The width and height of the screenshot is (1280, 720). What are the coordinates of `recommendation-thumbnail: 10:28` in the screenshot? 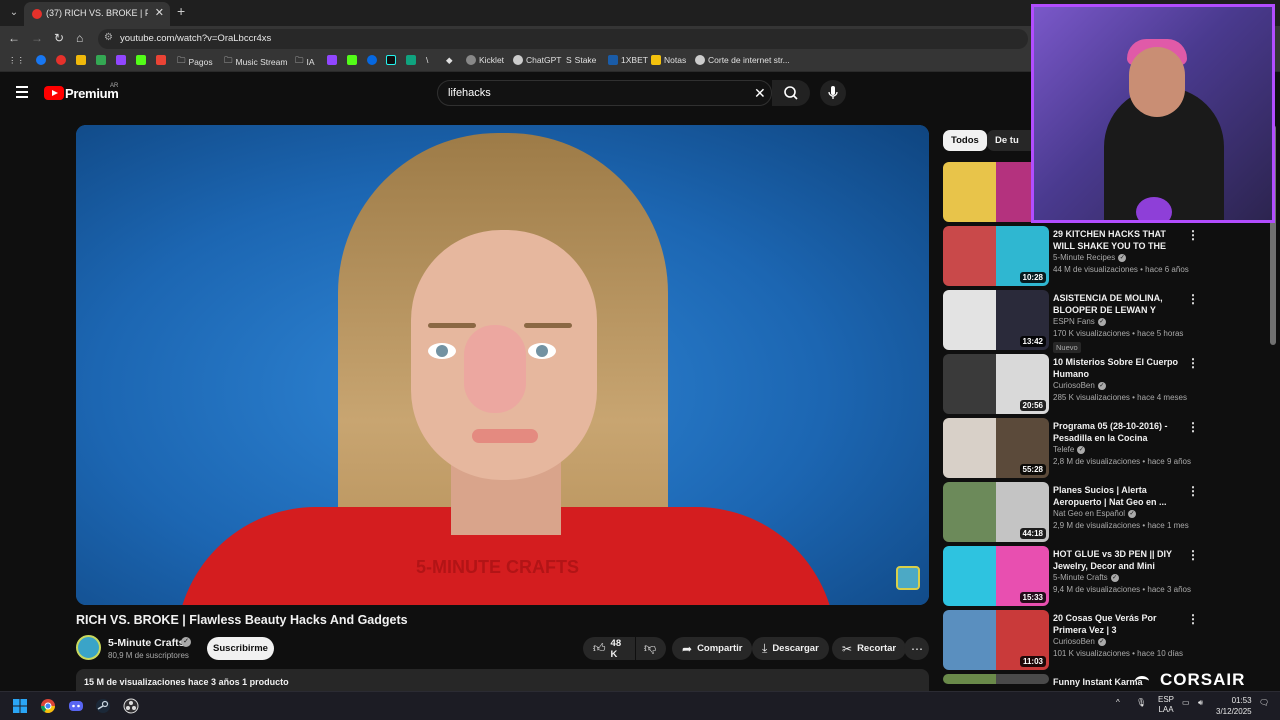 It's located at (996, 256).